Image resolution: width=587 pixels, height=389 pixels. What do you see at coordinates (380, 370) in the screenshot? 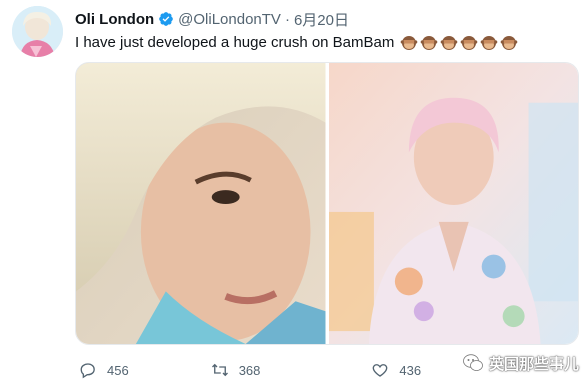
I see `heart-icon` at bounding box center [380, 370].